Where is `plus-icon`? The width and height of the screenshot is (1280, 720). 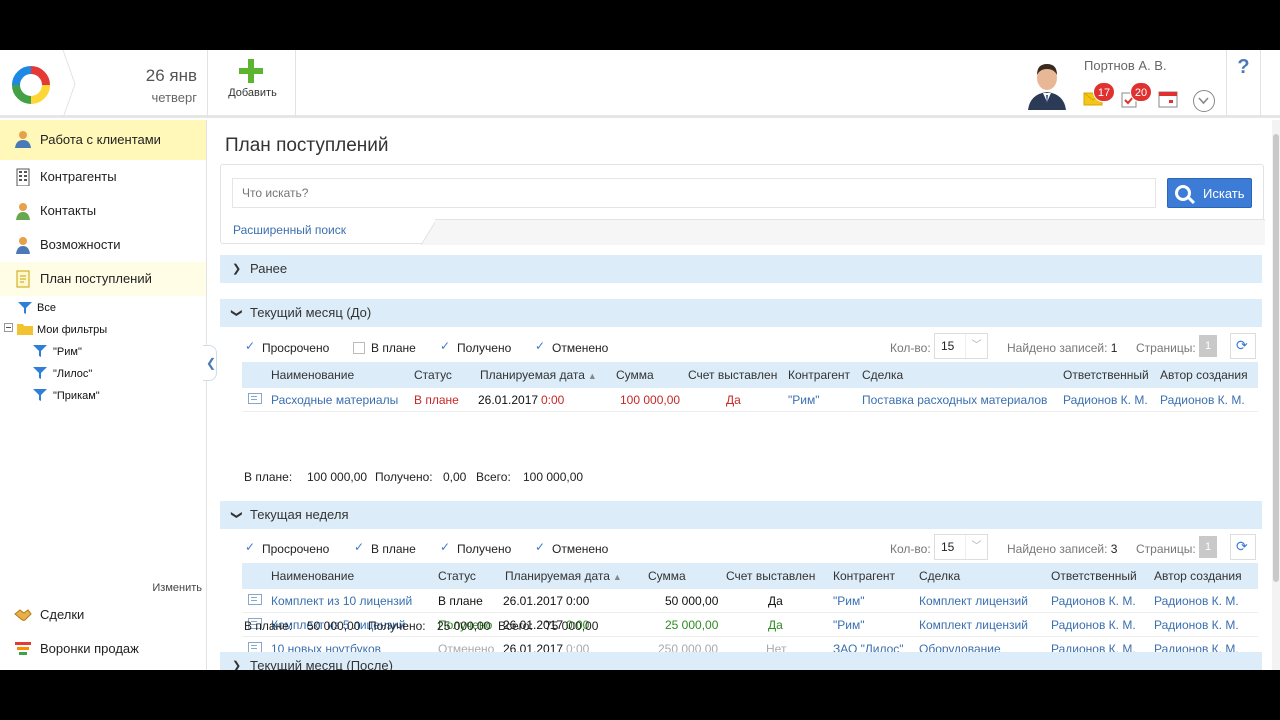 plus-icon is located at coordinates (251, 71).